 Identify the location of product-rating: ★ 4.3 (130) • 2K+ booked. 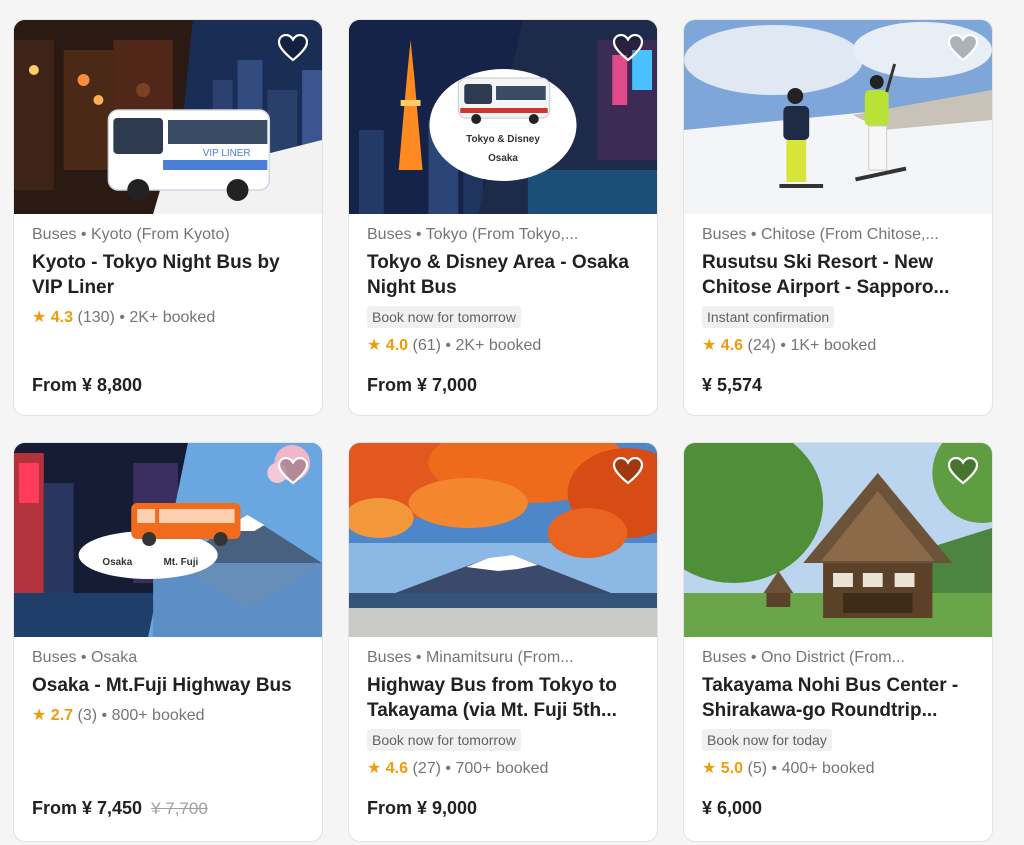
(168, 318).